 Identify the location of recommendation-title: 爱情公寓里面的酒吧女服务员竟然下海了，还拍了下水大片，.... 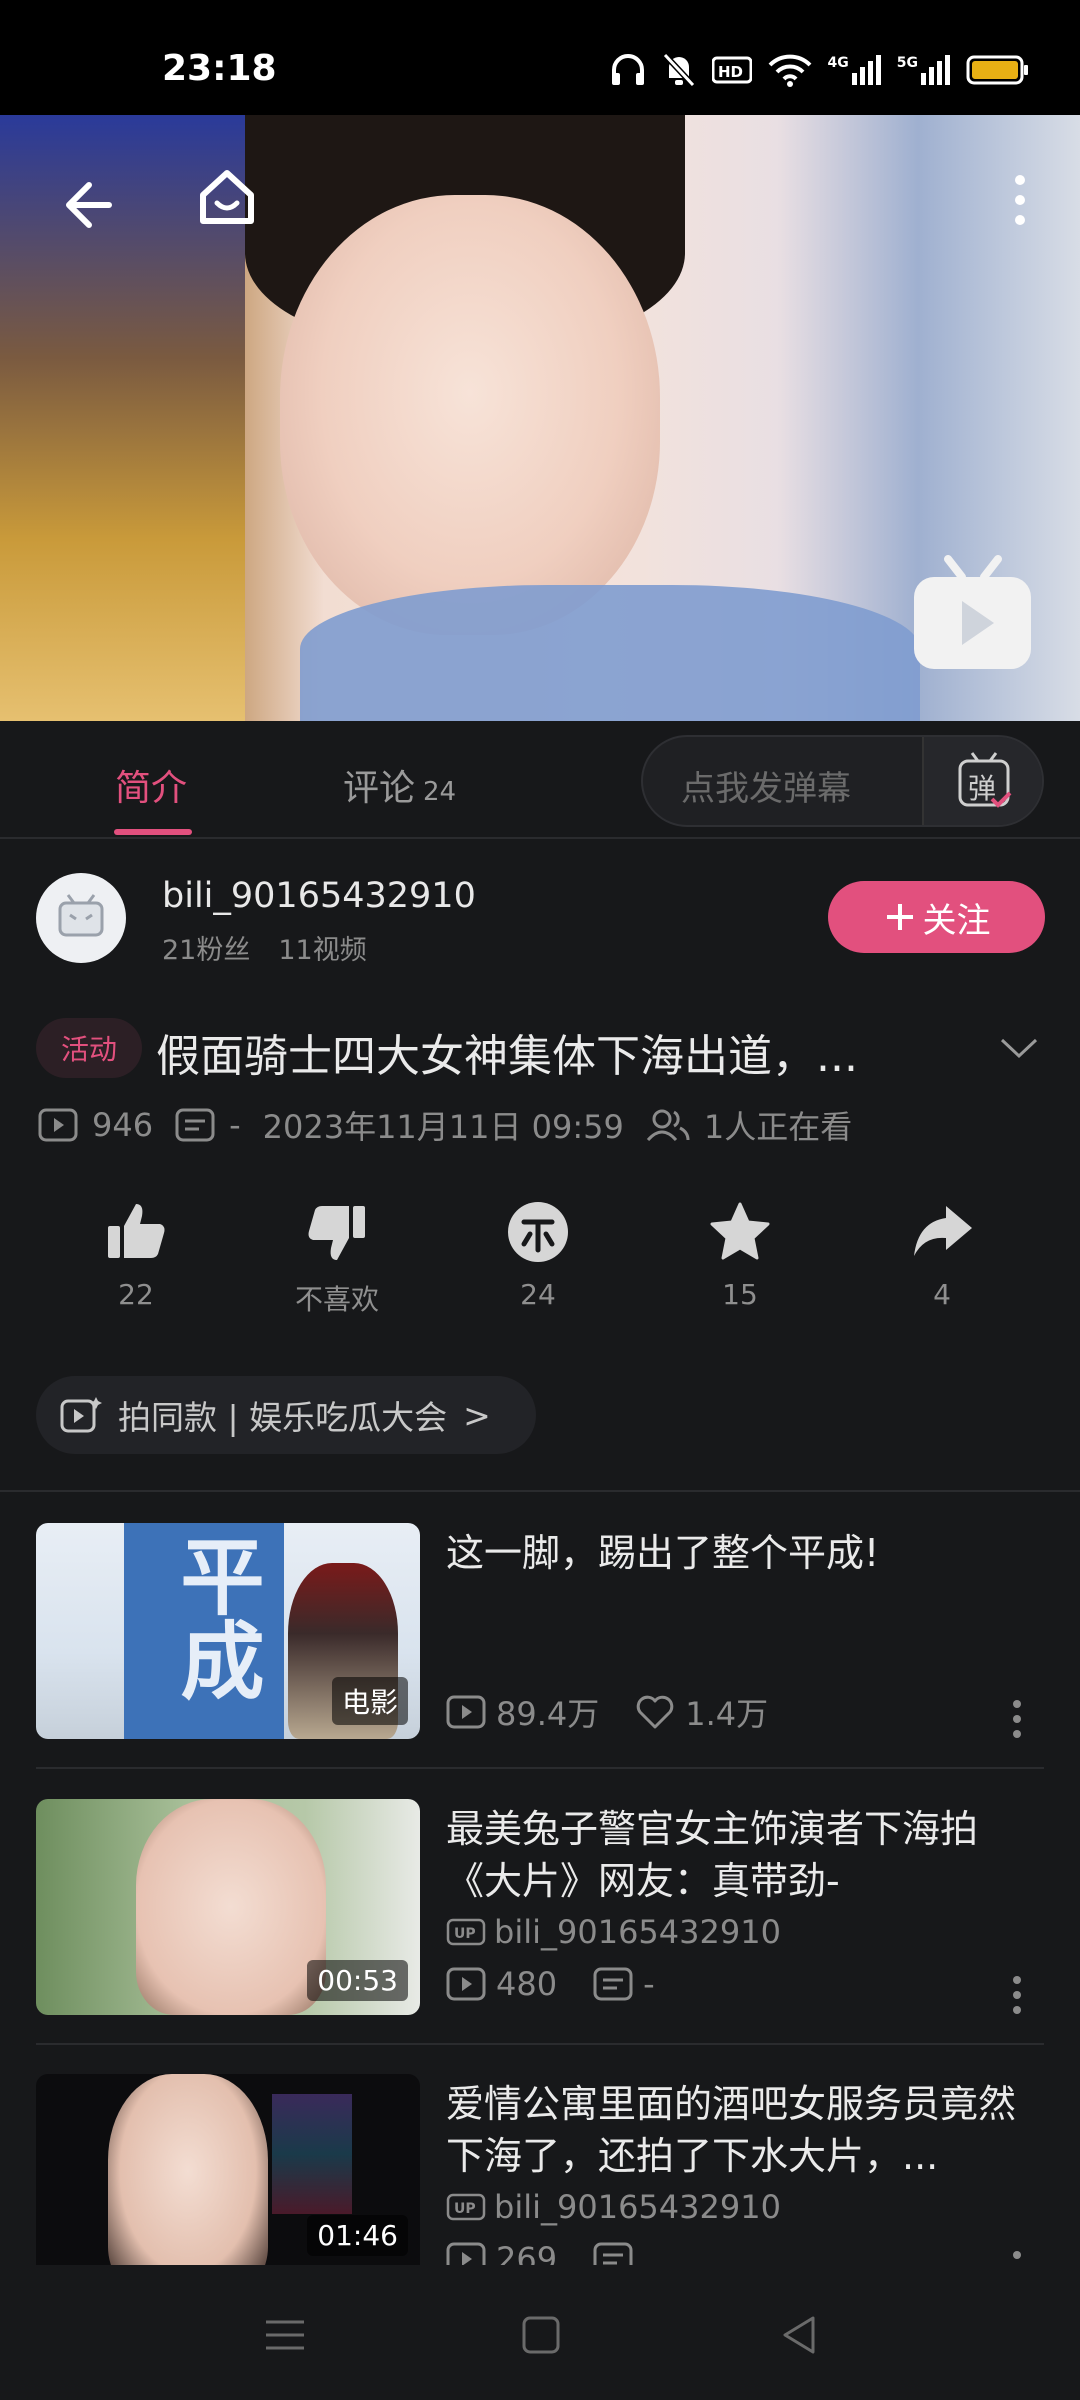
(731, 2130).